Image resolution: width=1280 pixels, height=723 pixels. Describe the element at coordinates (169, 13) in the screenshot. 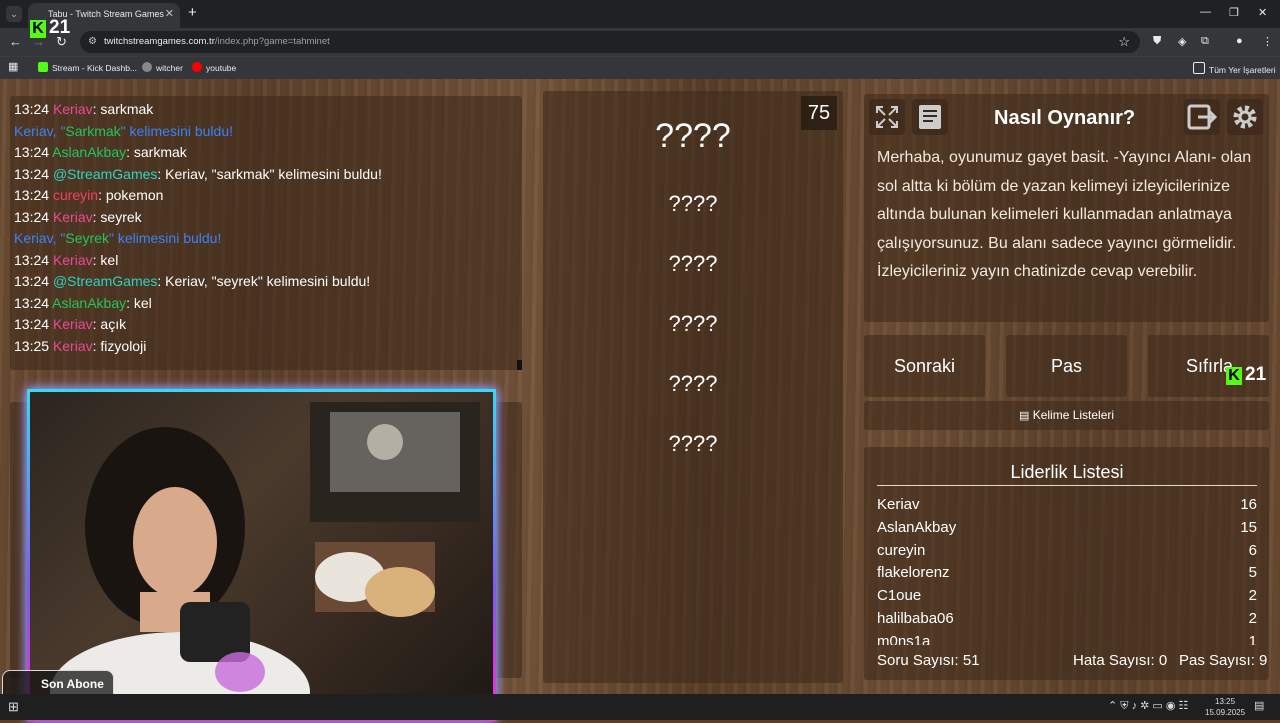

I see `tab-close-icon: ✕` at that location.